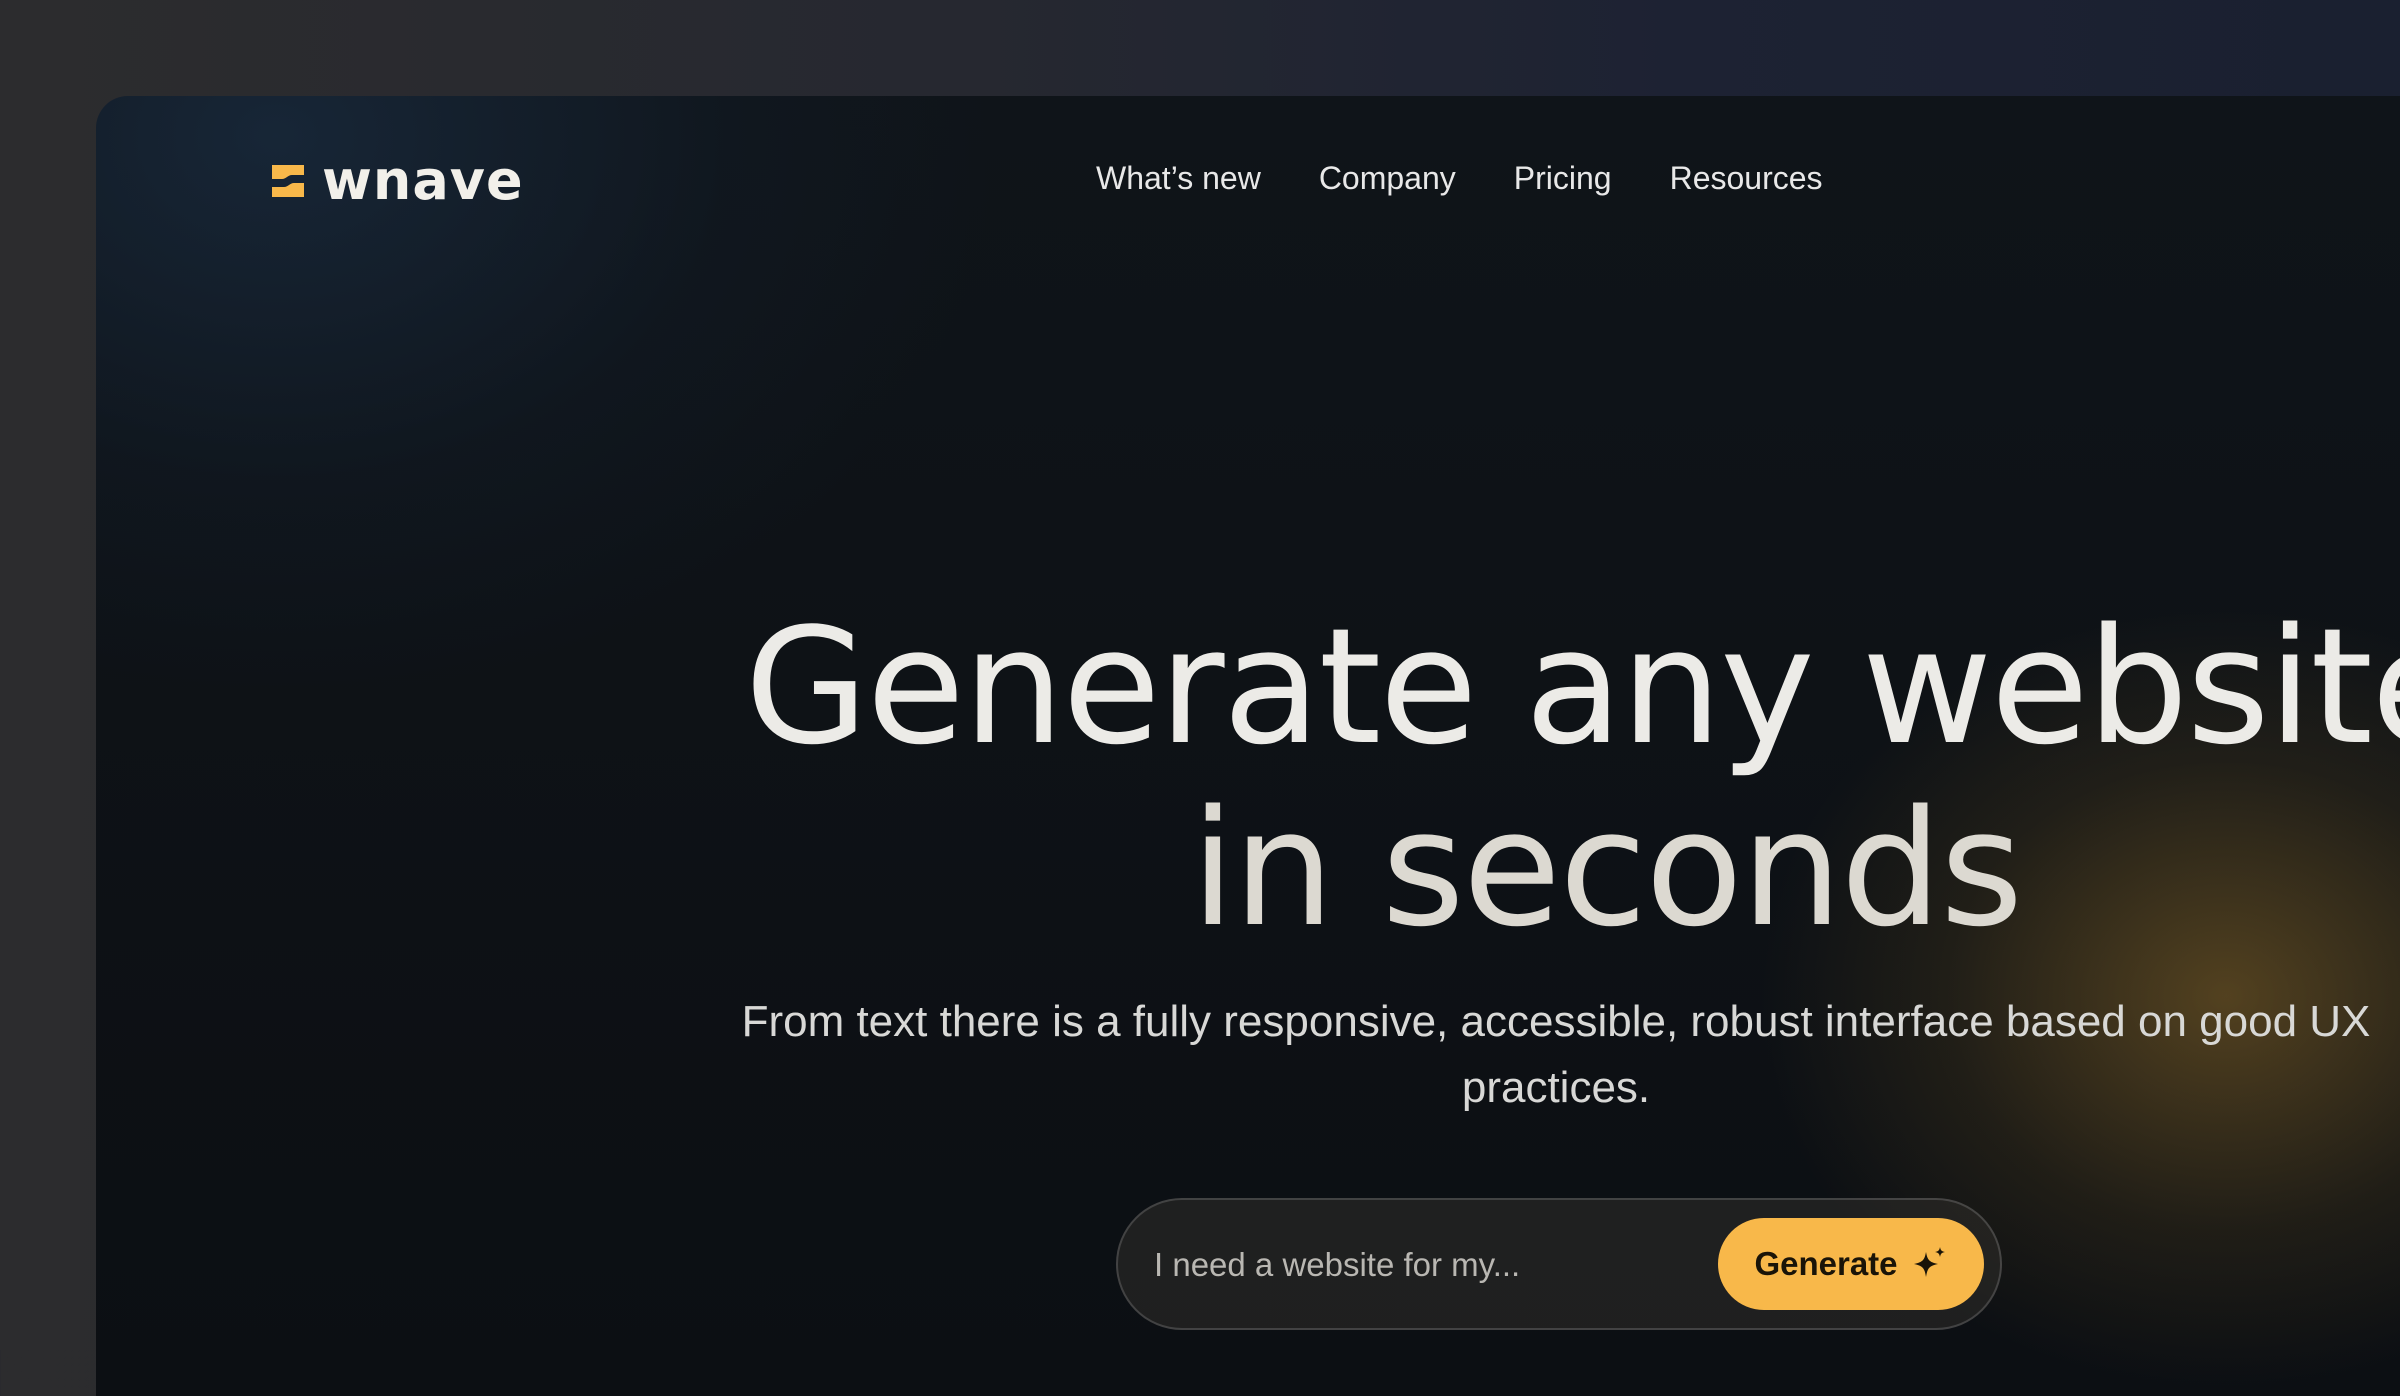 This screenshot has height=1396, width=2400. What do you see at coordinates (1563, 179) in the screenshot?
I see `nav-pricing: Pricing` at bounding box center [1563, 179].